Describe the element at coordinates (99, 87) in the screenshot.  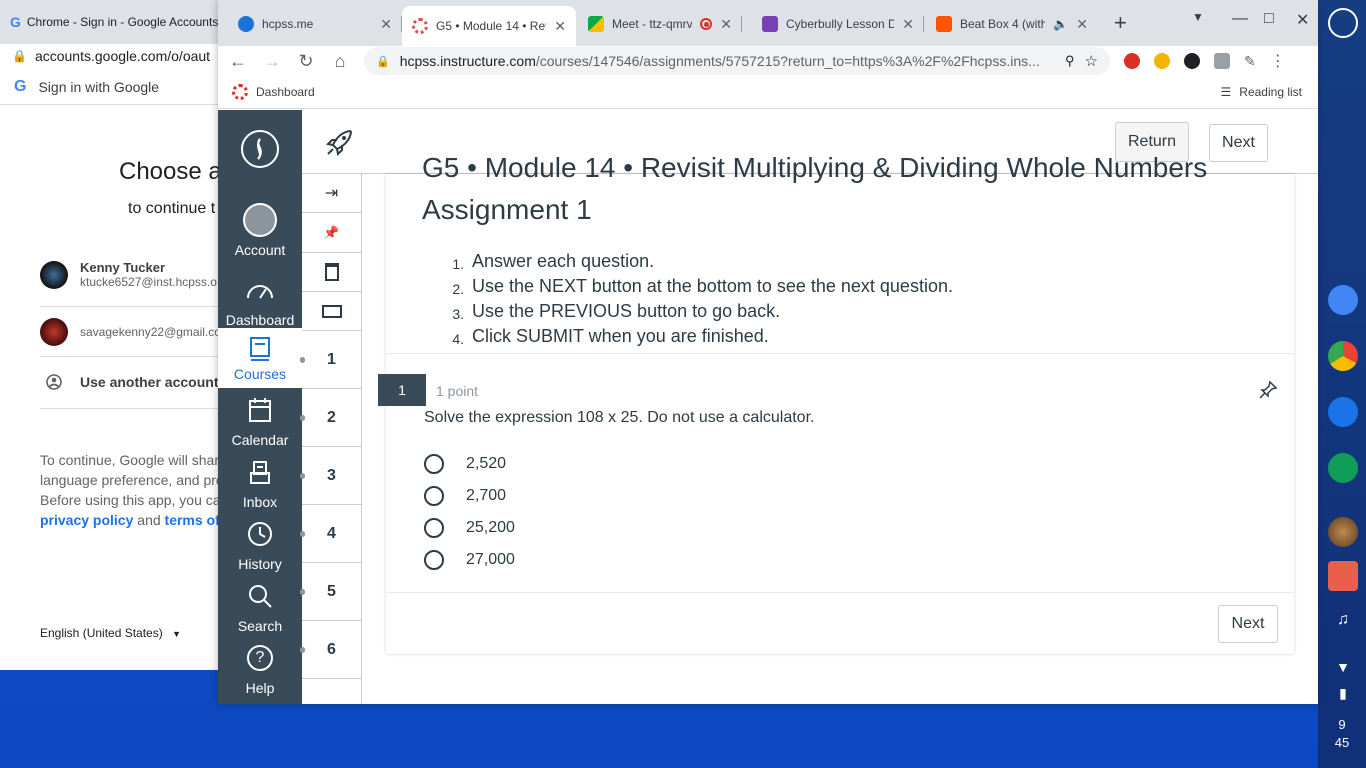
I see `signin-header-label: Sign in with Google` at that location.